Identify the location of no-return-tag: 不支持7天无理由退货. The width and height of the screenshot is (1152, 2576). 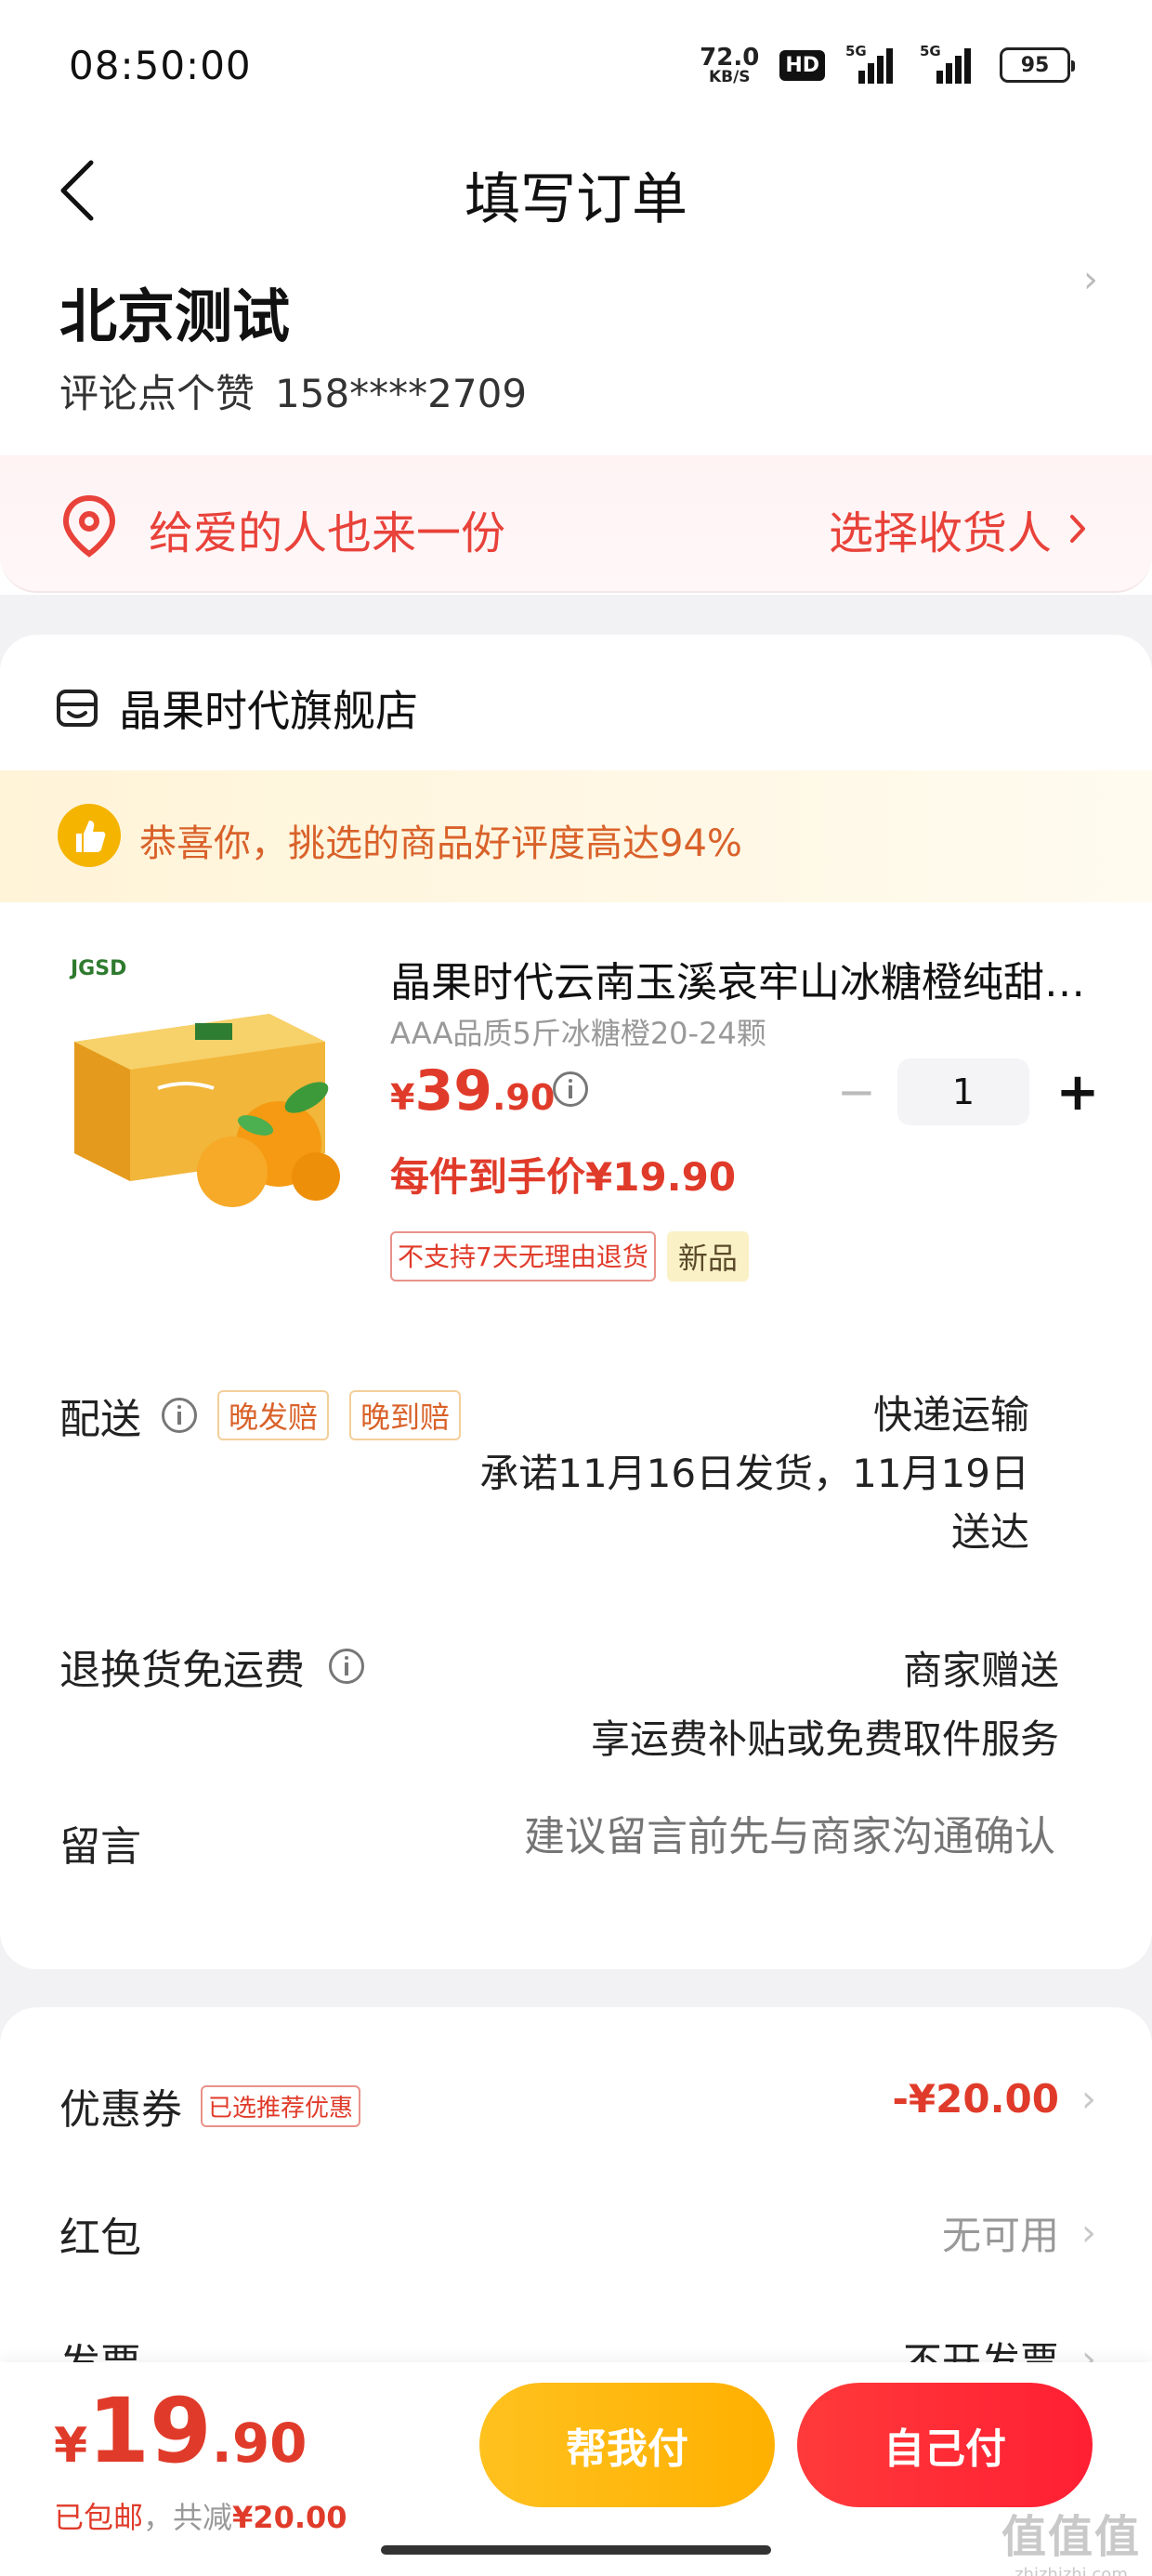
(523, 1256).